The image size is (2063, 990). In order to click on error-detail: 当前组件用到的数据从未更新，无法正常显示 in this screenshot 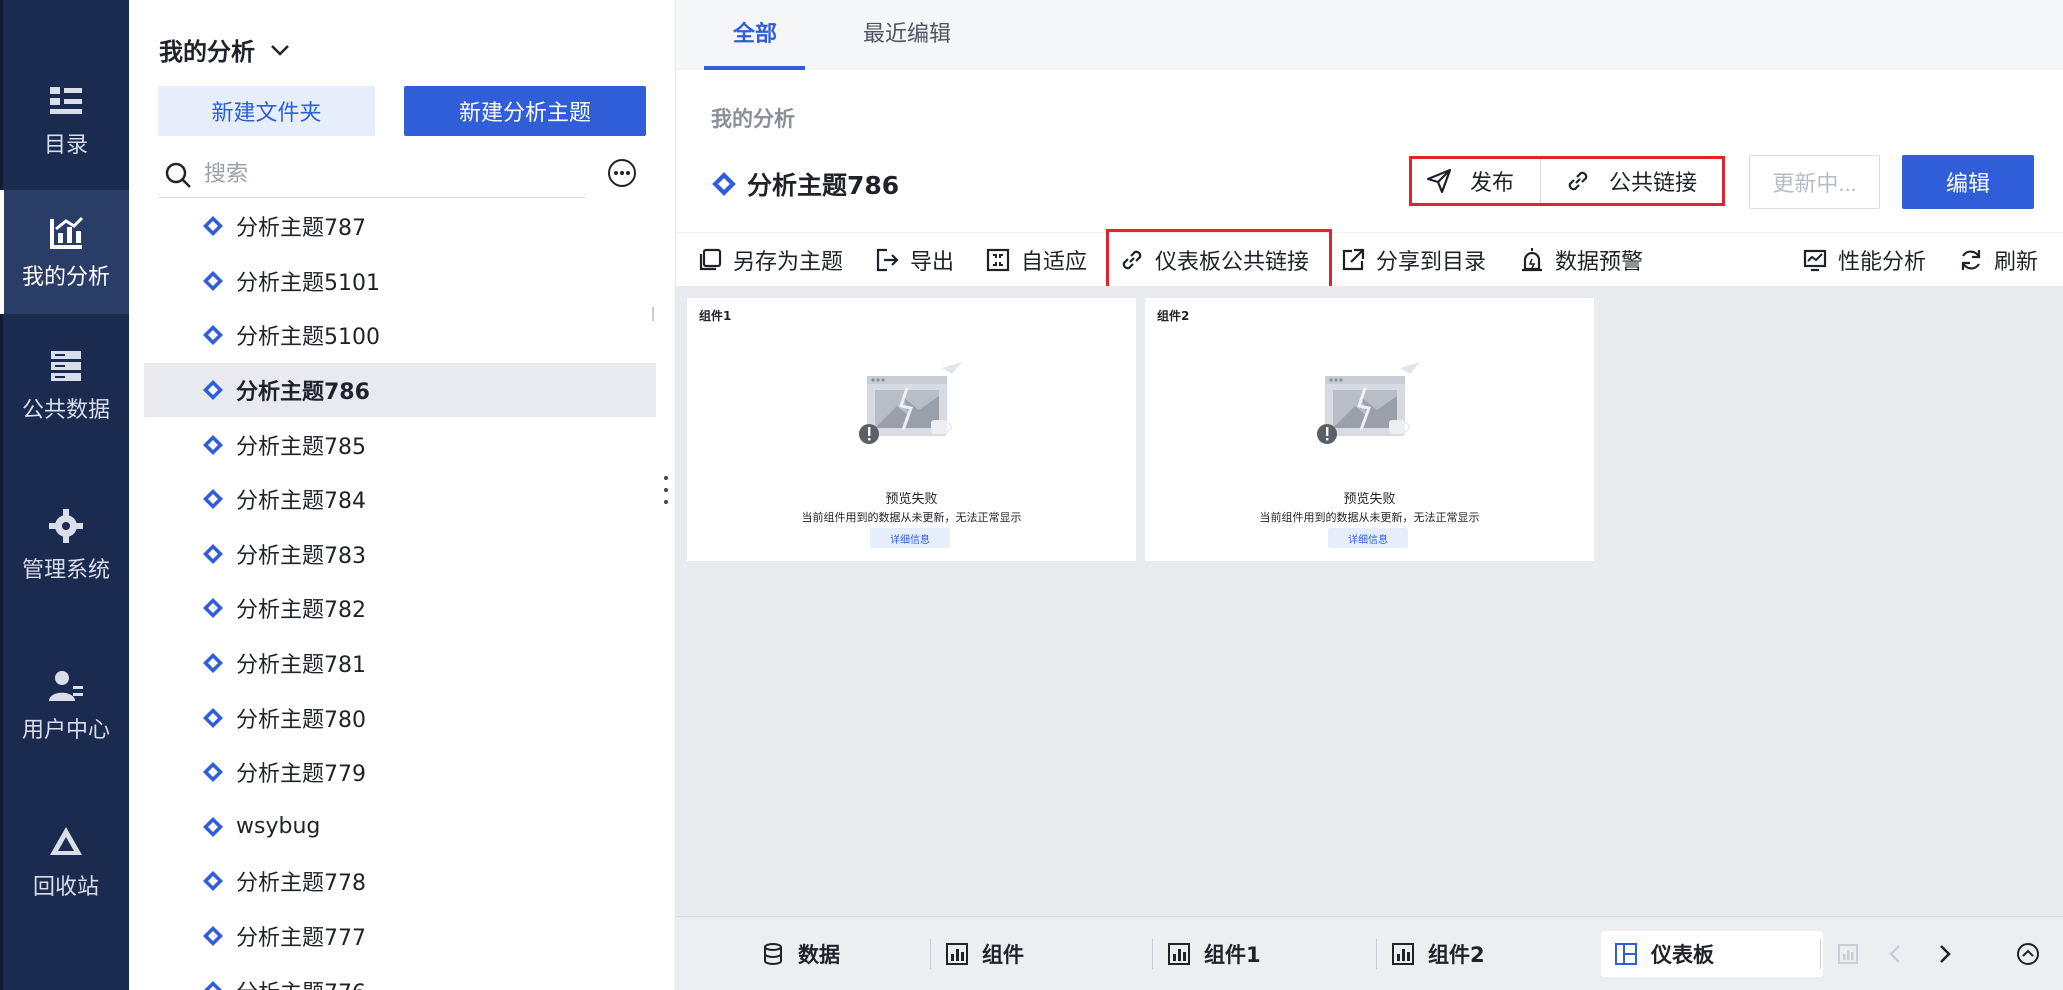, I will do `click(1369, 517)`.